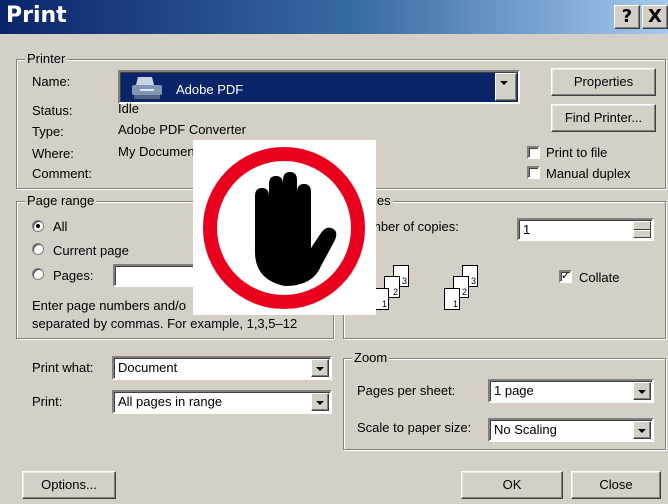 The width and height of the screenshot is (668, 504). What do you see at coordinates (603, 82) in the screenshot?
I see `properties-button: Properties` at bounding box center [603, 82].